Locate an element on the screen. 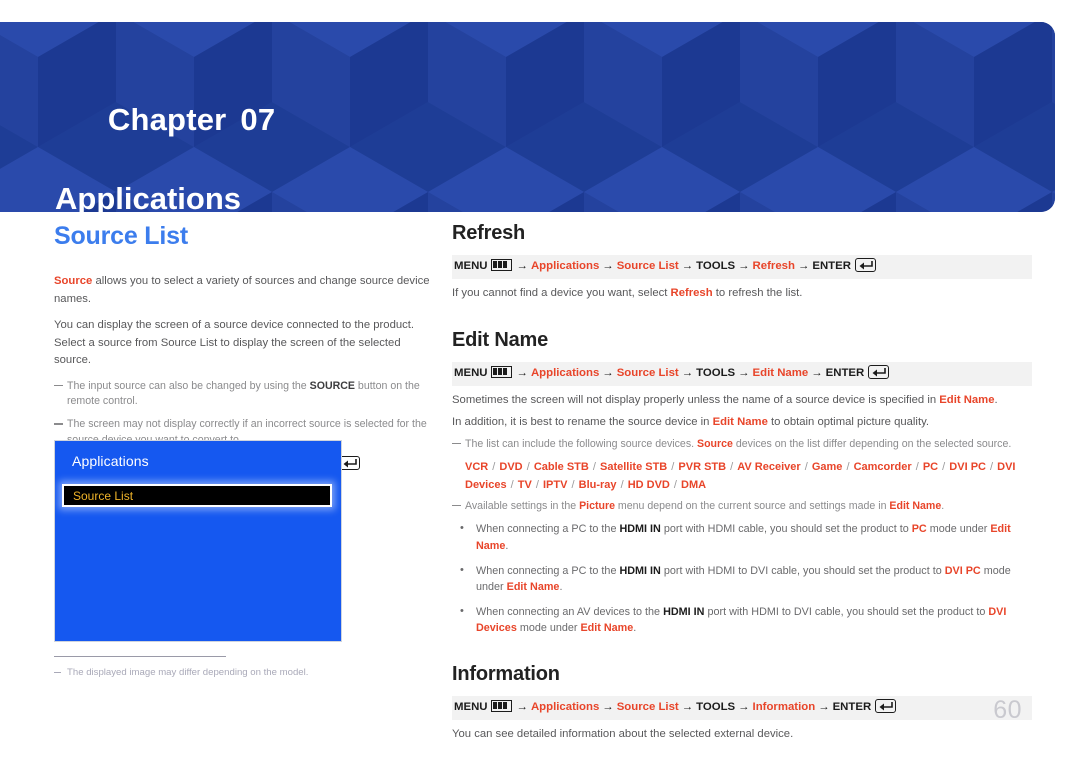  device-name: AV Receiver is located at coordinates (769, 467).